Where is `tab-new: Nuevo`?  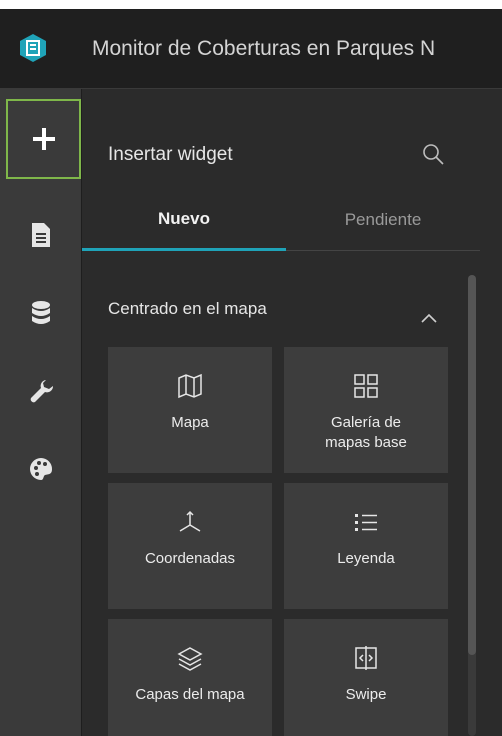 tab-new: Nuevo is located at coordinates (184, 220).